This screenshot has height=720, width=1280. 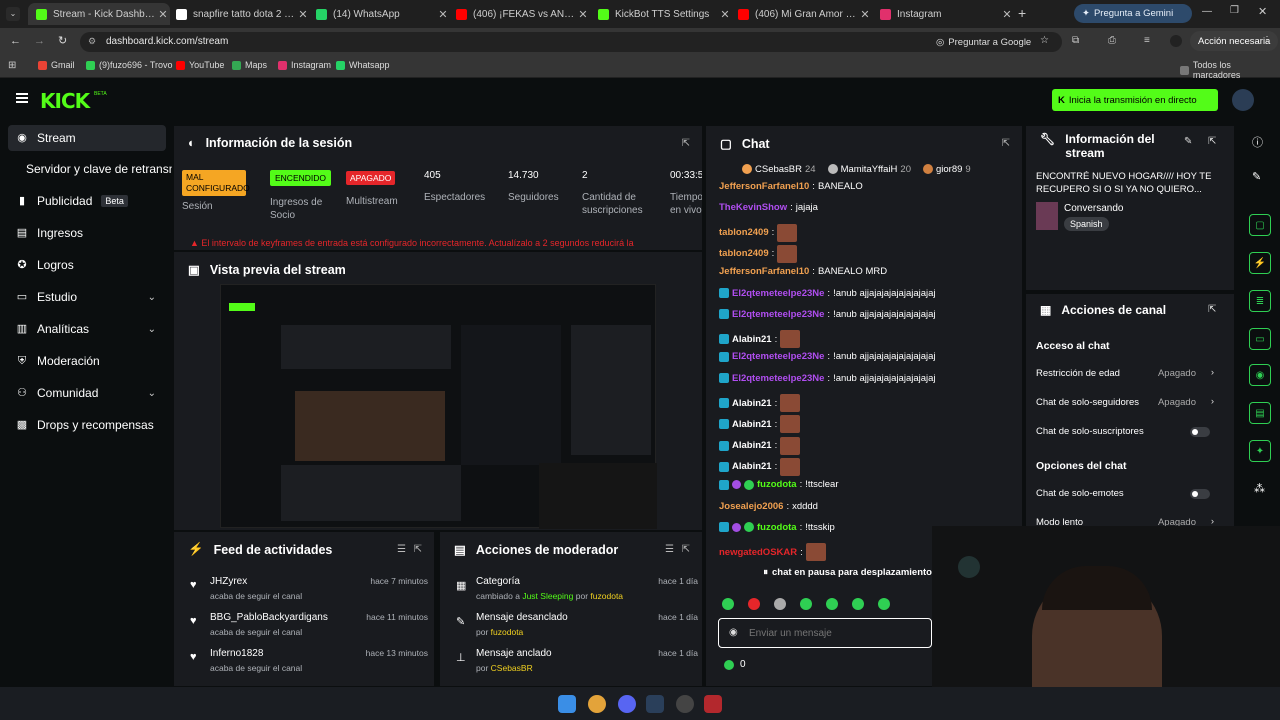 I want to click on chat-username: newgatedOSKAR, so click(x=758, y=552).